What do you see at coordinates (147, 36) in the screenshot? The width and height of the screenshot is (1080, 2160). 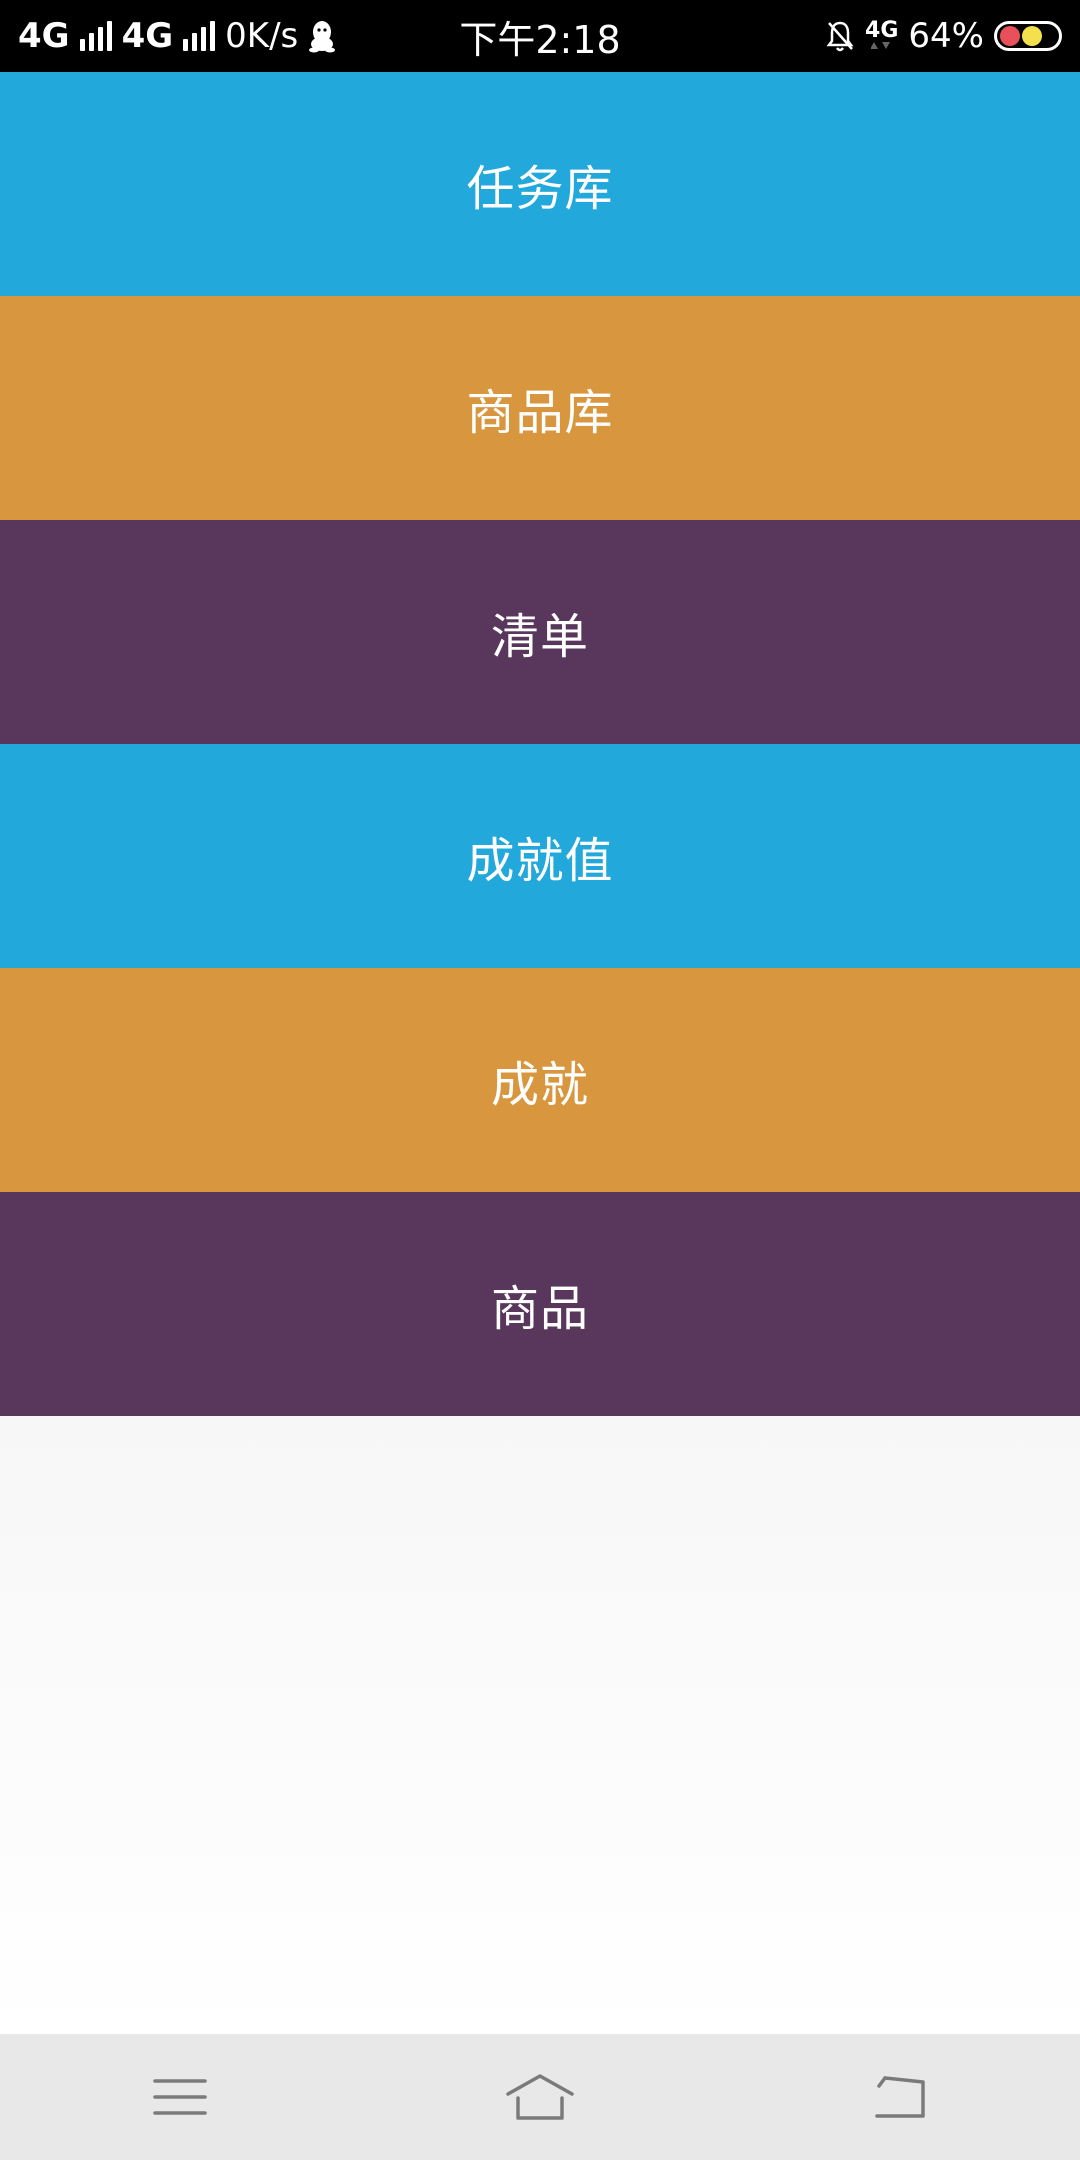 I see `network-label-2: 4G` at bounding box center [147, 36].